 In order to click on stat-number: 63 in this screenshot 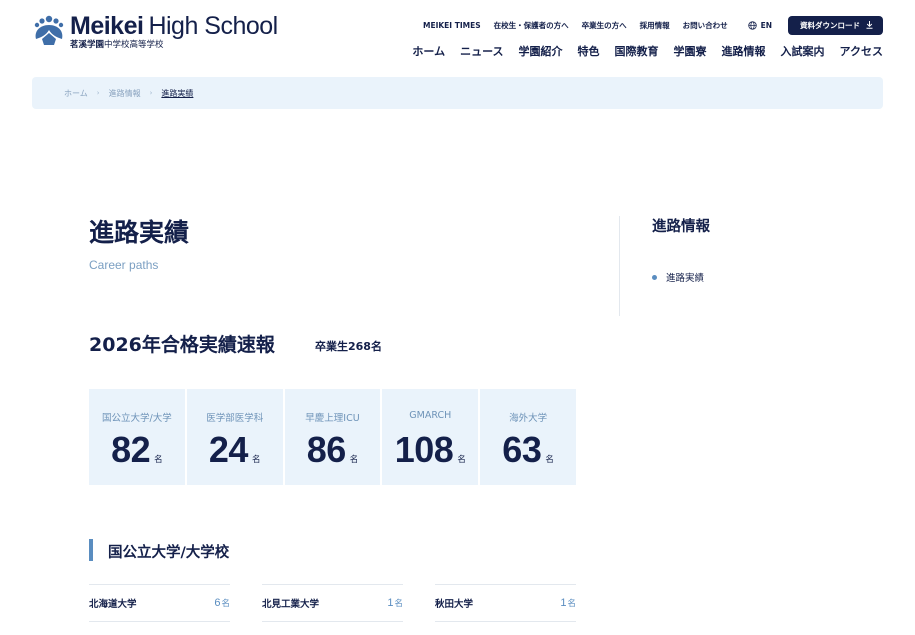, I will do `click(522, 449)`.